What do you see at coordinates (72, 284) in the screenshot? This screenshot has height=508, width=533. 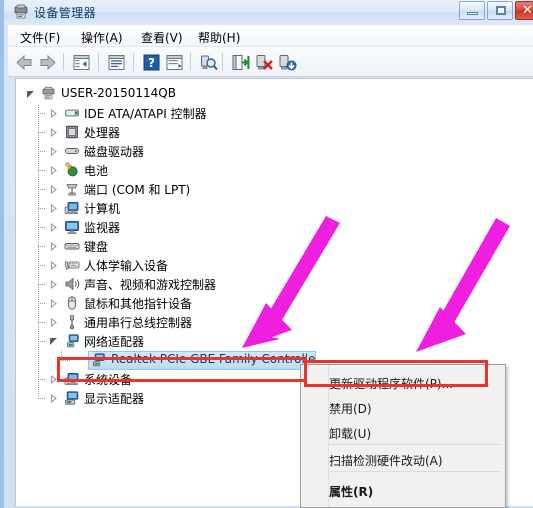 I see `sound-icon` at bounding box center [72, 284].